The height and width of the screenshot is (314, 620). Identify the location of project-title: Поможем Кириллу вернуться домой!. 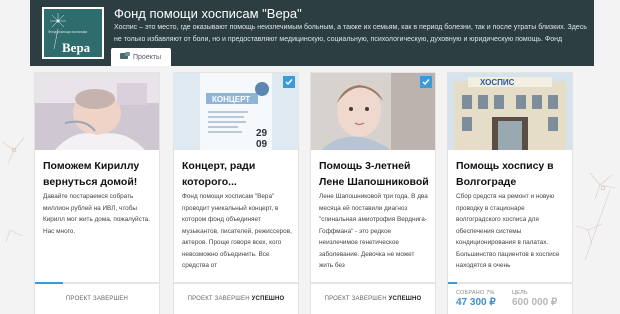
(99, 174).